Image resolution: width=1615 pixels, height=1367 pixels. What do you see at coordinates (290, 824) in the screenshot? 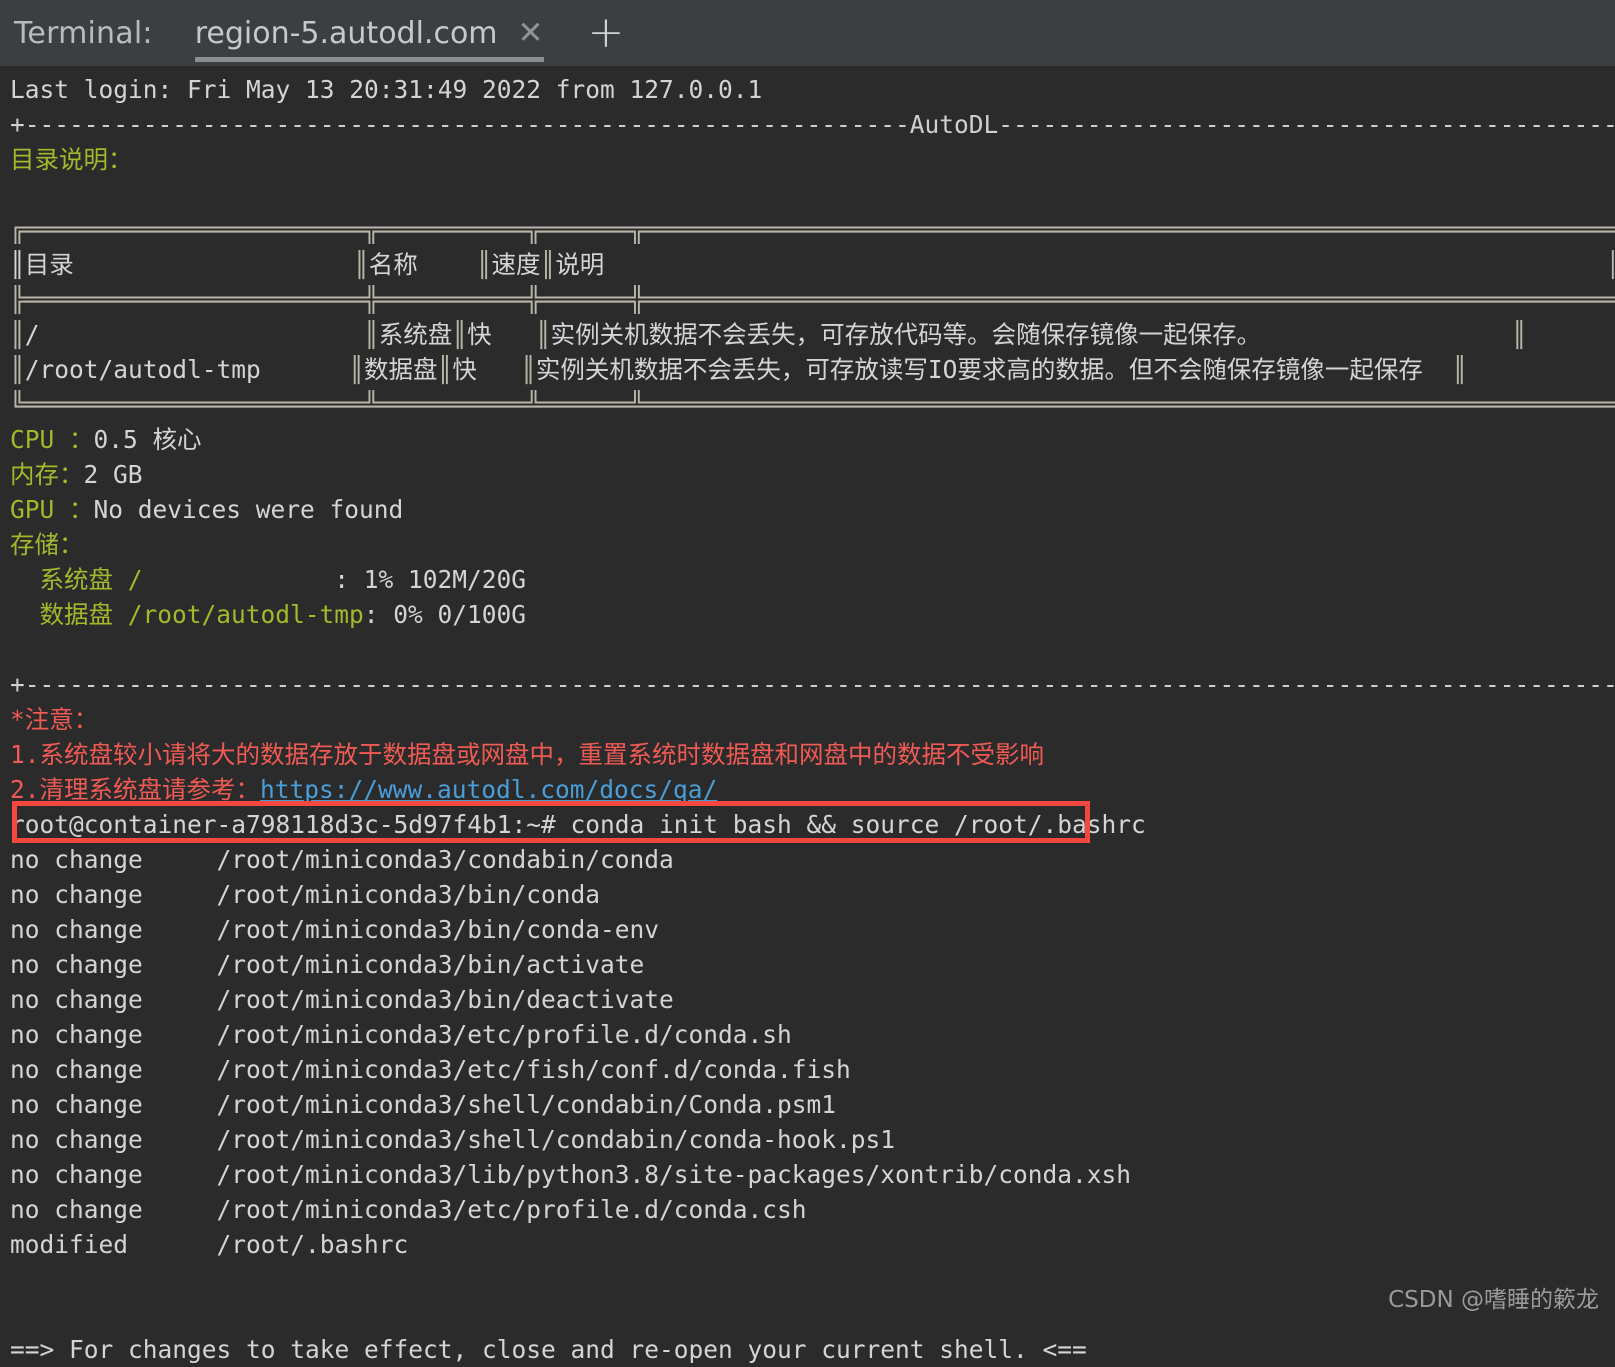
I see `prompt-user-host: root@container-a798118d3c-5d97f4b1:~#` at bounding box center [290, 824].